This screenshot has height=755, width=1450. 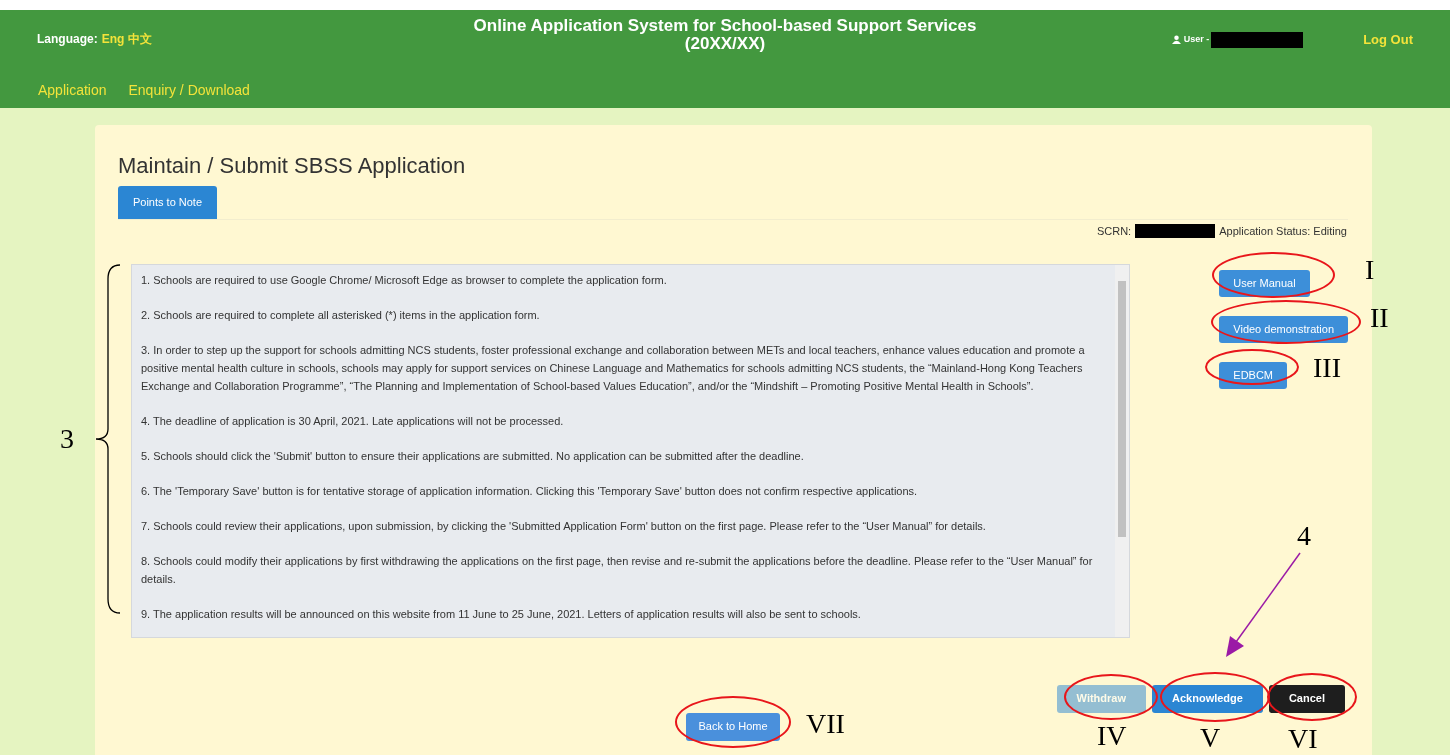 I want to click on note-text: 6. The 'Temporary Save' button is for tentative storage of application information. Clicking this 'Temporary Save' button does not confirm respective applications., so click(x=530, y=491).